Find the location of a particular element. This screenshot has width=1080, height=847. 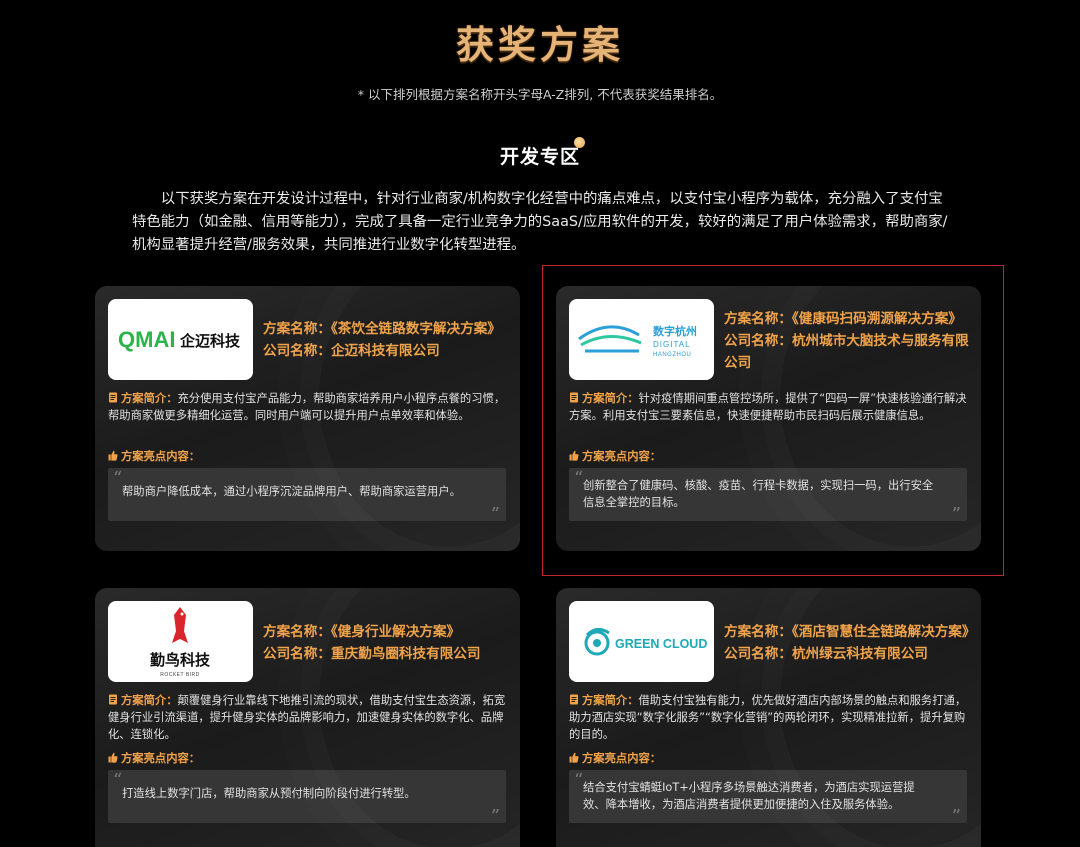

company-name: 公司名称：企迈科技有限公司 is located at coordinates (385, 351).